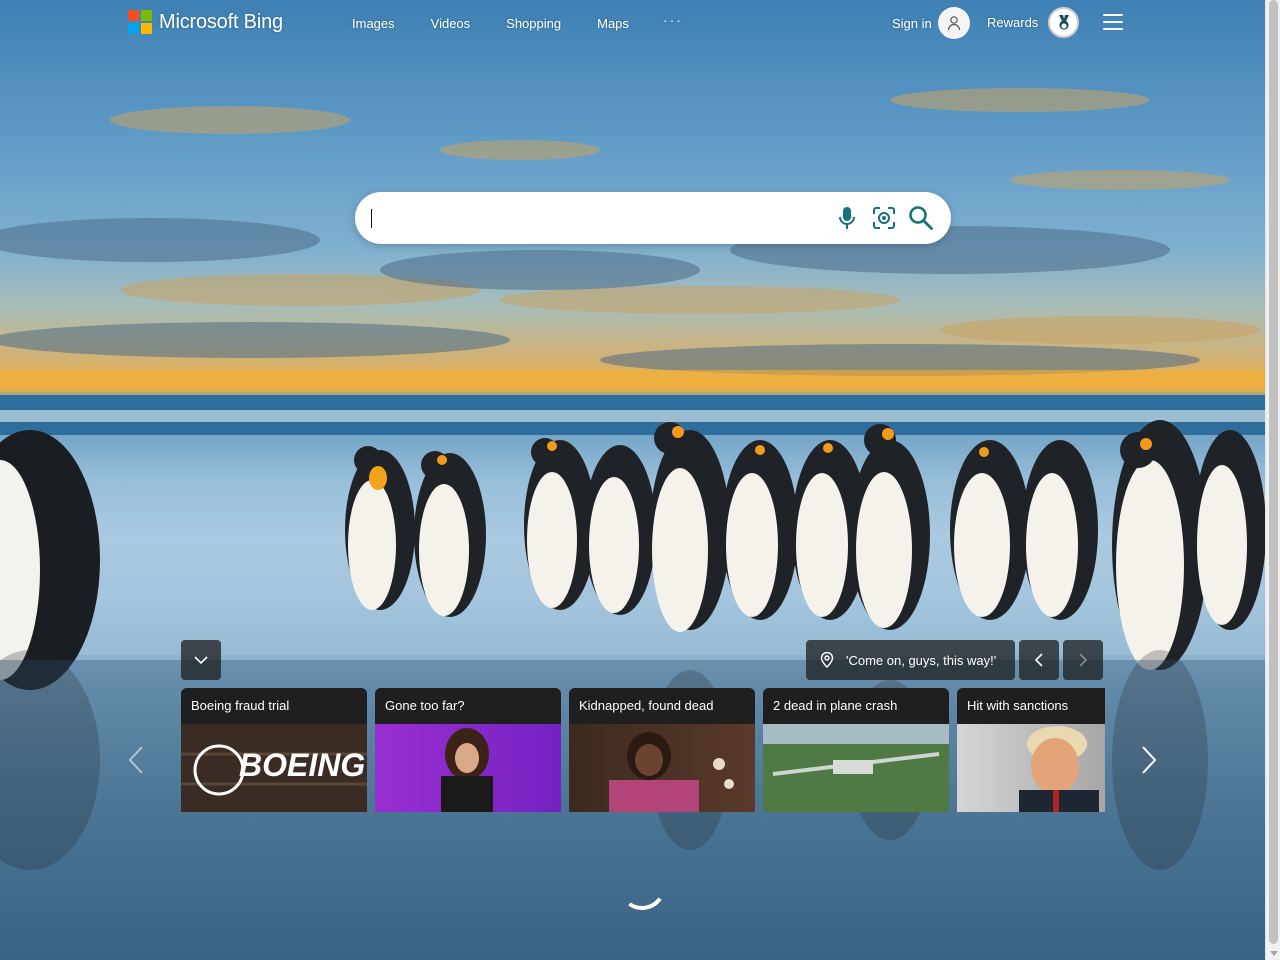 Image resolution: width=1280 pixels, height=960 pixels. I want to click on nav-images: Images, so click(373, 23).